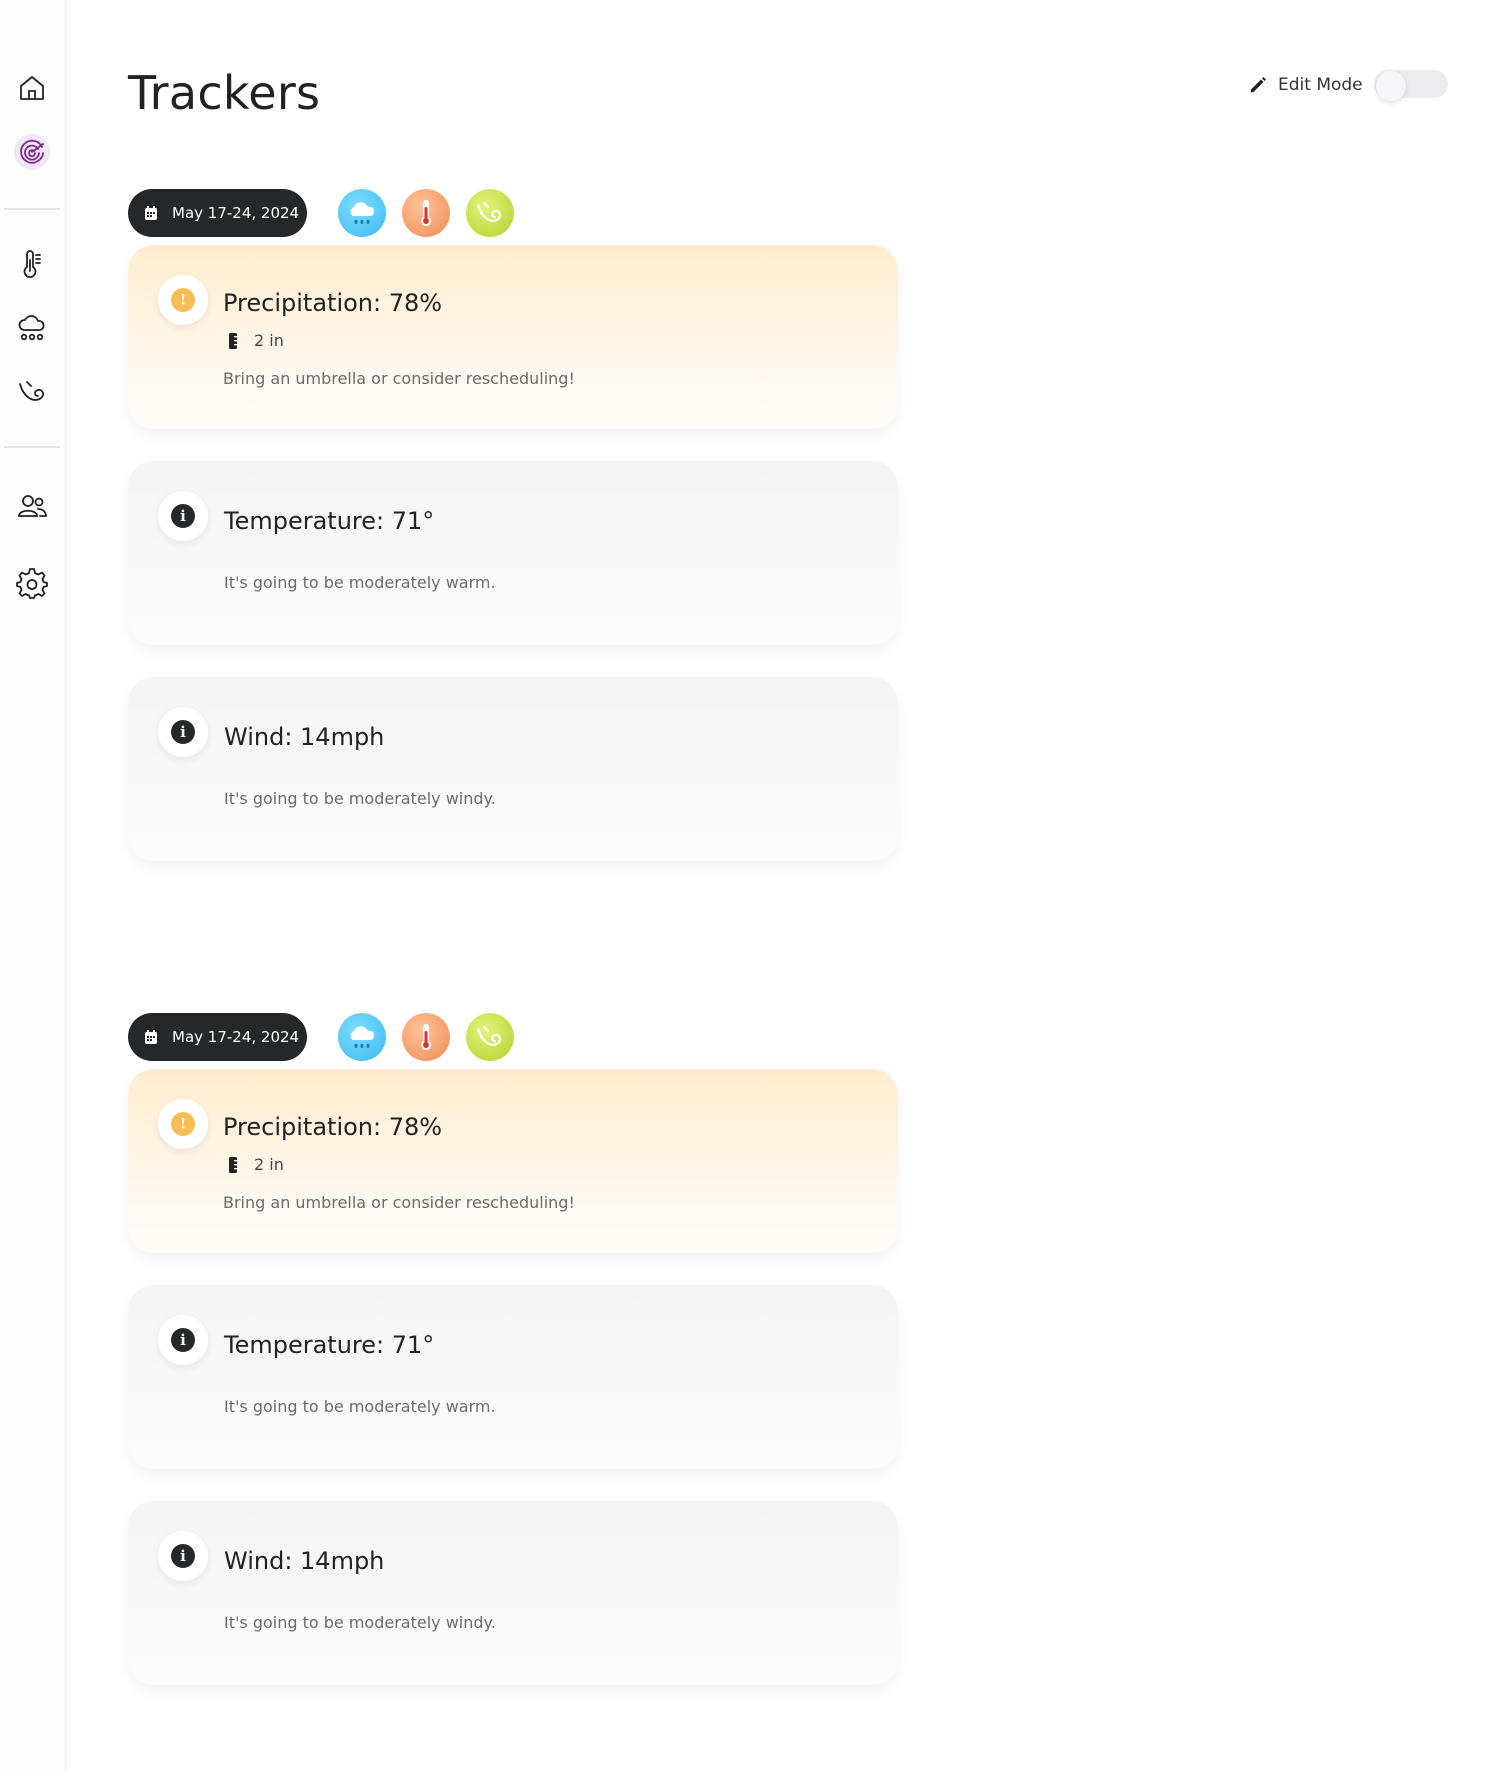 Image resolution: width=1512 pixels, height=1771 pixels. What do you see at coordinates (33, 885) in the screenshot?
I see `sidebar` at bounding box center [33, 885].